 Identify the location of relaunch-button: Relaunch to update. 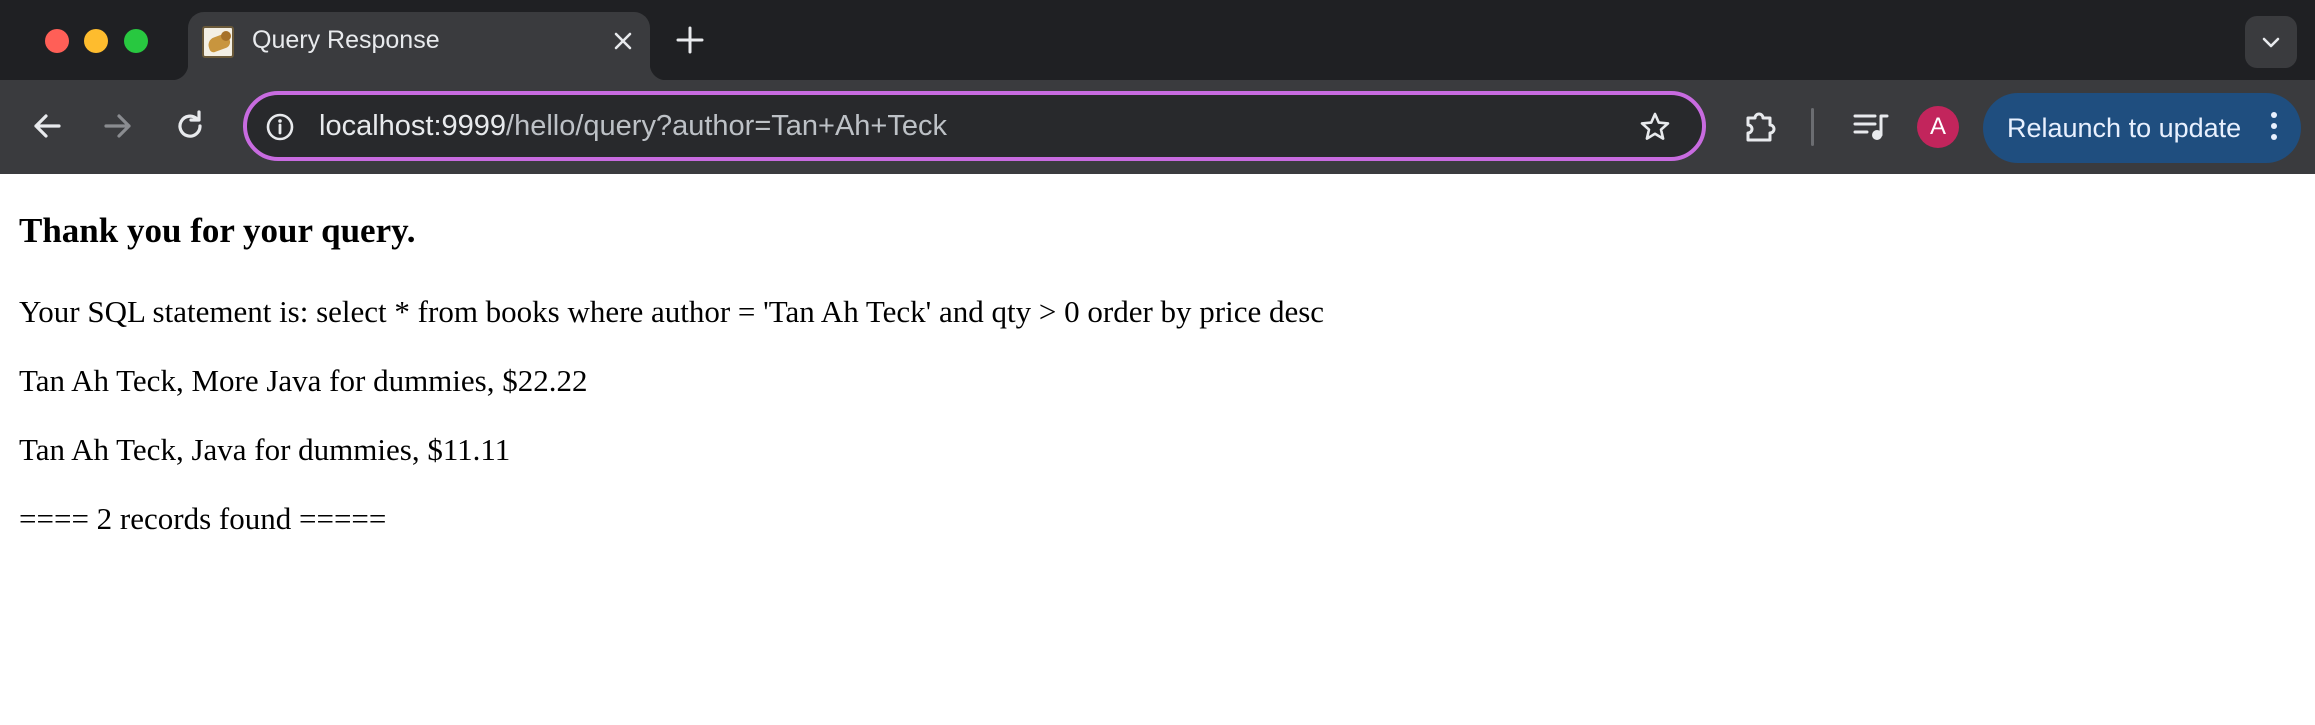
(2142, 128).